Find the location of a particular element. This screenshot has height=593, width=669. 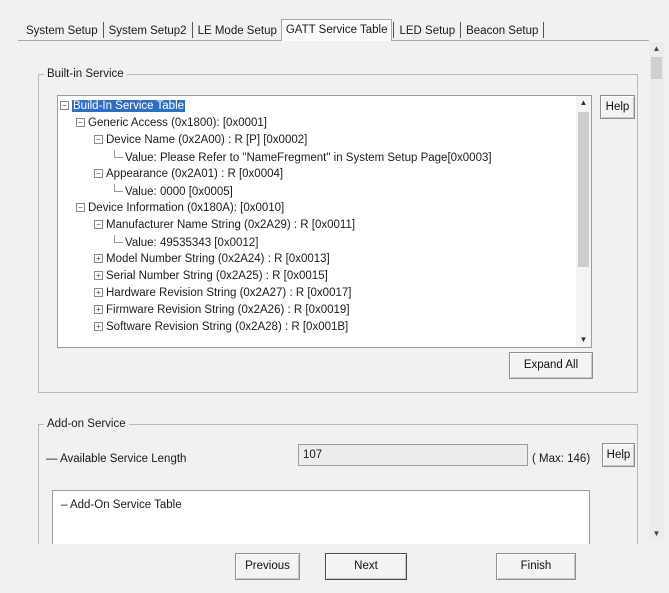

tree-item: − Build-In Service Table is located at coordinates (123, 106).